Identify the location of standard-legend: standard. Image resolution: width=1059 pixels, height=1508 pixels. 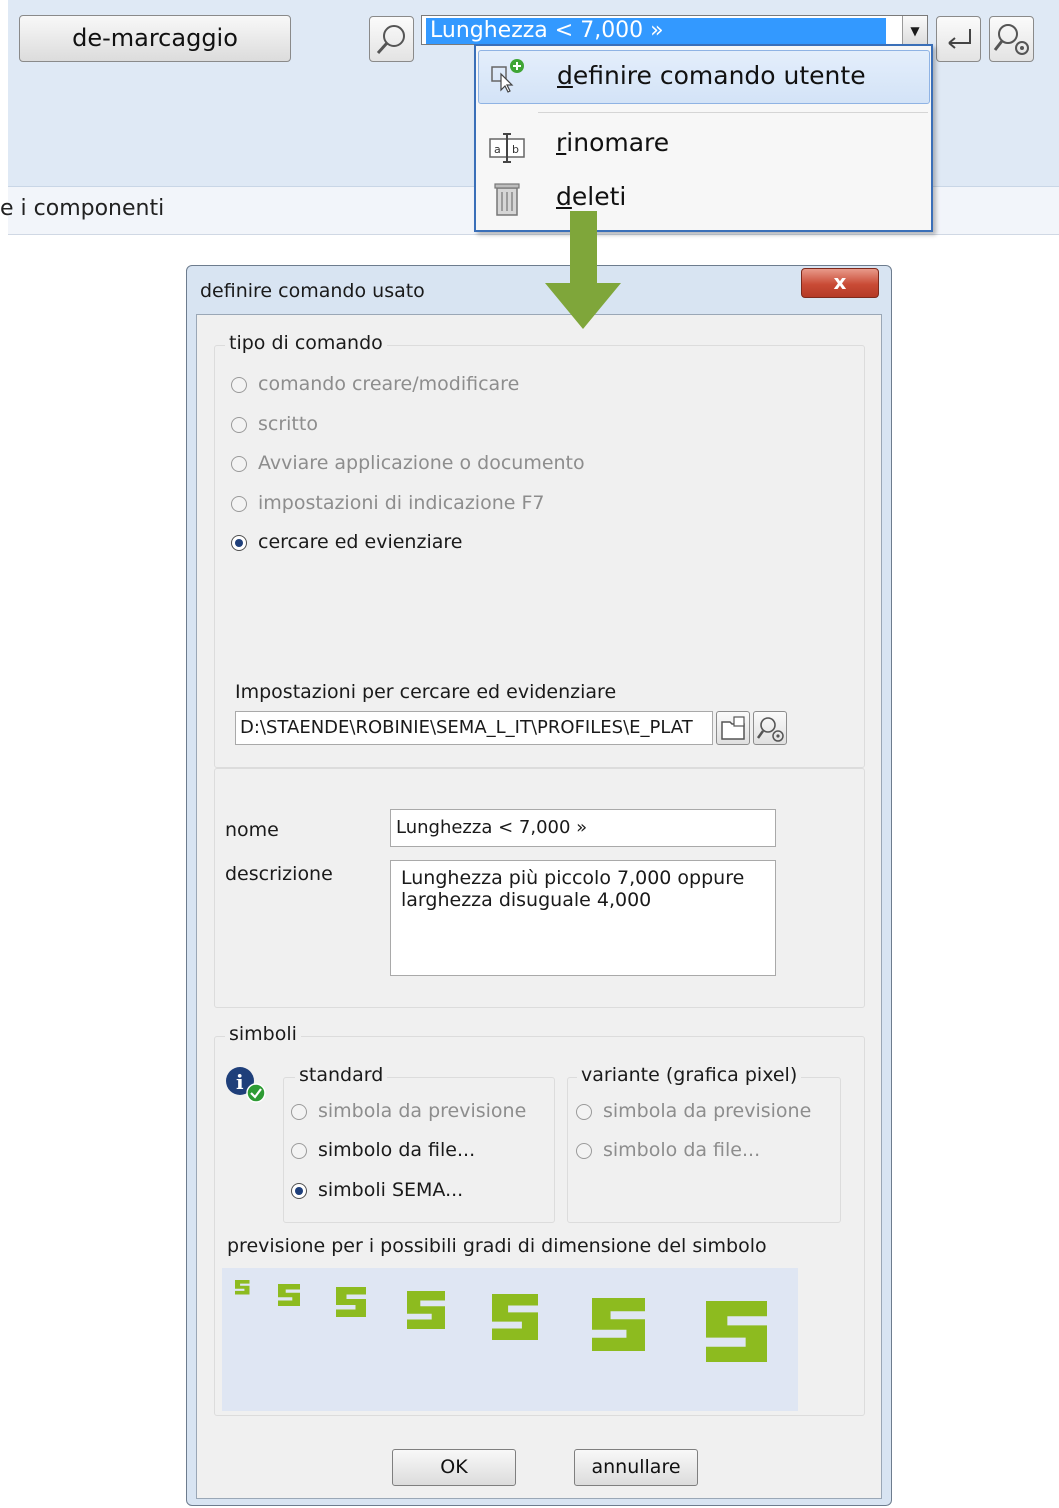
(341, 1075).